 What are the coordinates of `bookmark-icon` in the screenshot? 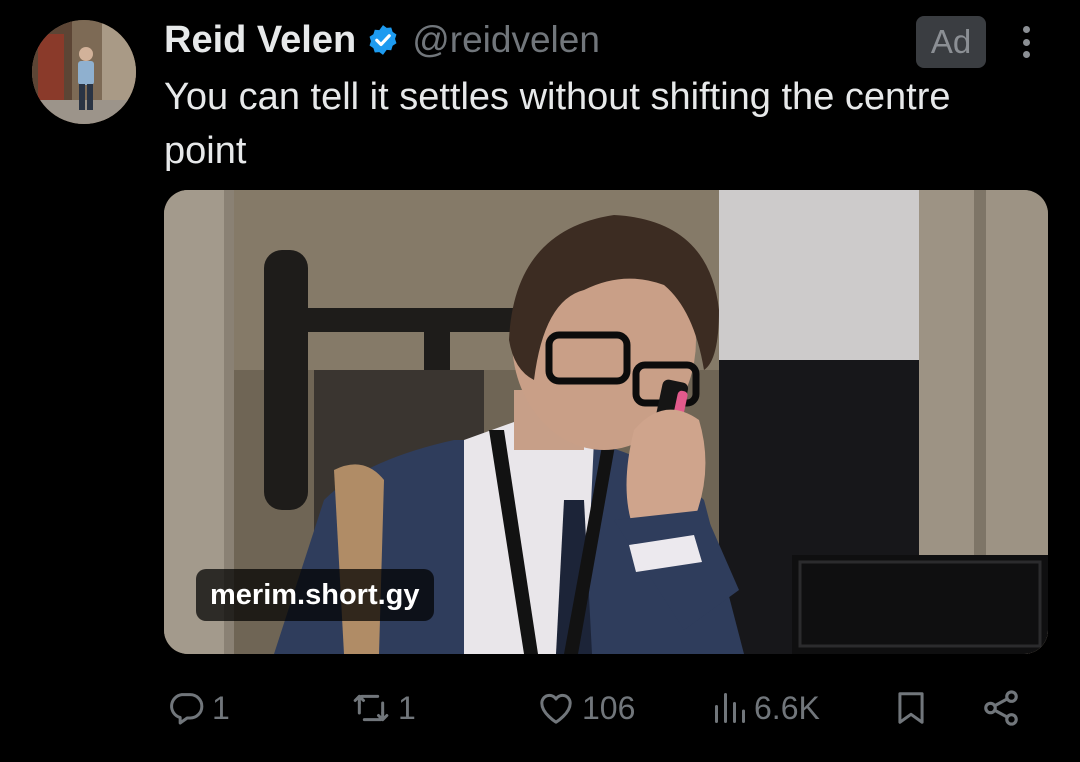 It's located at (911, 708).